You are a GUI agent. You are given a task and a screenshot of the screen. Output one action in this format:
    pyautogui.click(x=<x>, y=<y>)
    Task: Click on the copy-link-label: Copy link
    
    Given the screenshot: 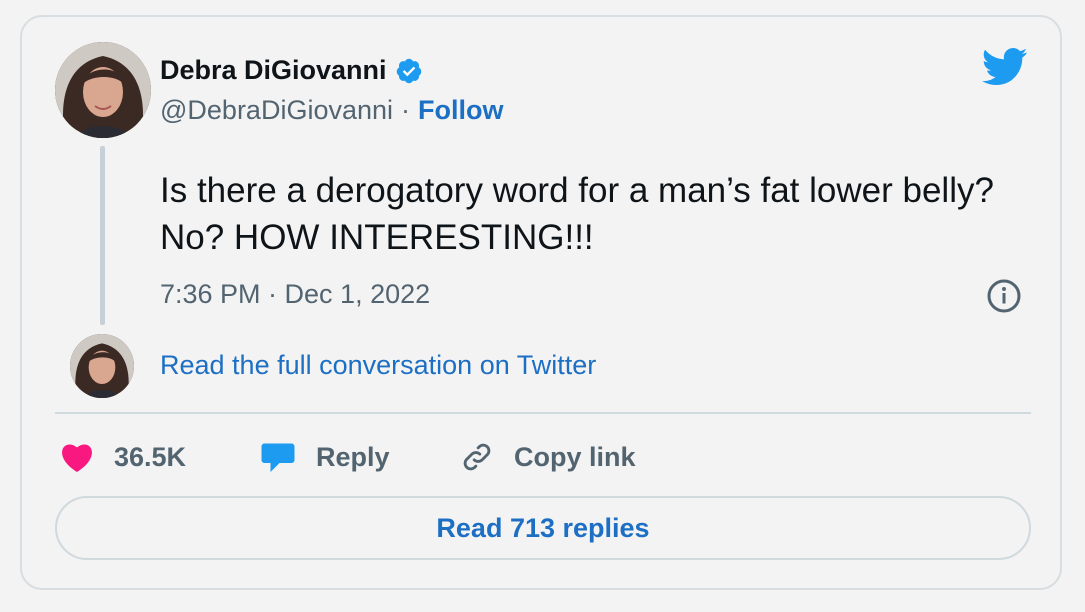 What is the action you would take?
    pyautogui.click(x=575, y=456)
    